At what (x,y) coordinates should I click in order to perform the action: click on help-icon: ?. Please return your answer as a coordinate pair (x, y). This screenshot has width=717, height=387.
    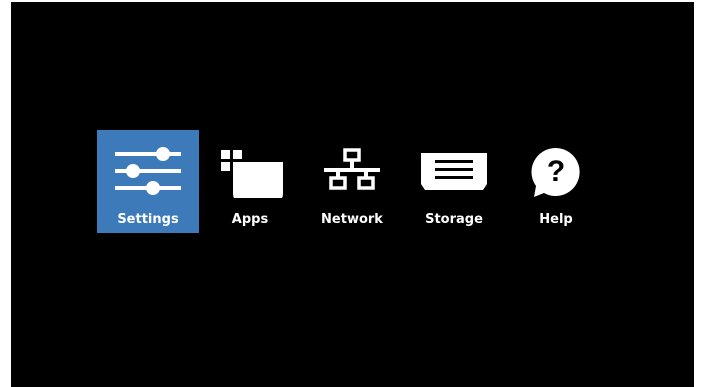
    Looking at the image, I should click on (556, 171).